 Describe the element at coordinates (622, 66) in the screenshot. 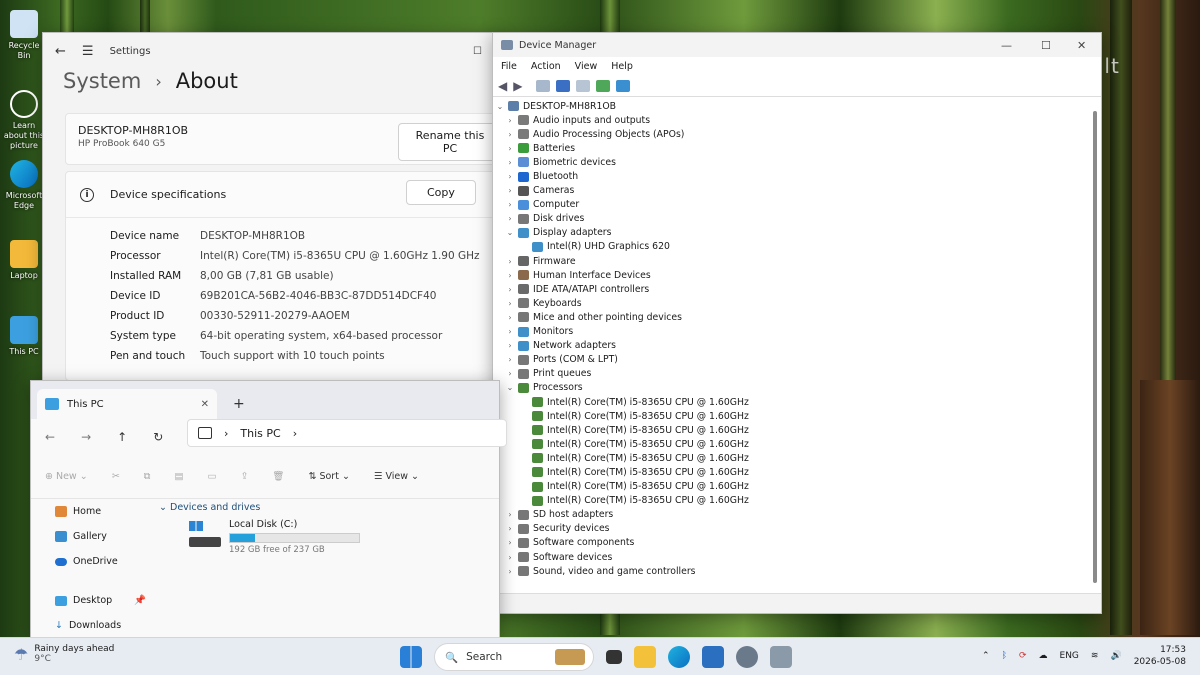

I see `menu-help: Help` at that location.